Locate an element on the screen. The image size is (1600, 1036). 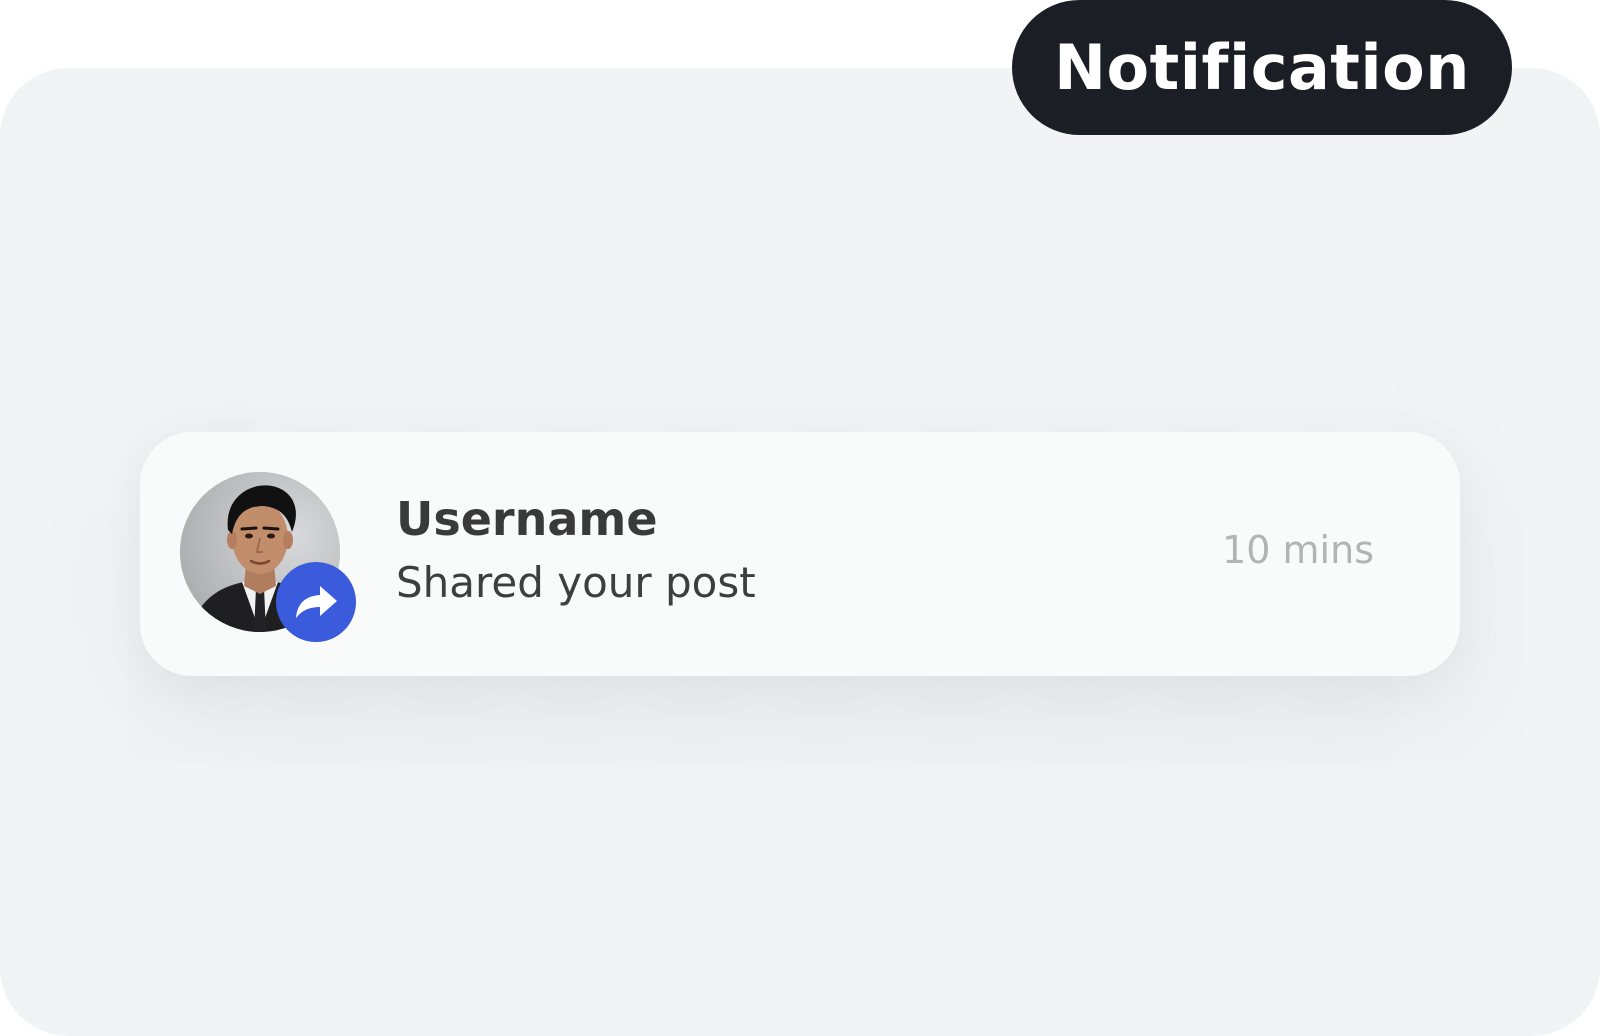
share-arrow-icon is located at coordinates (316, 602).